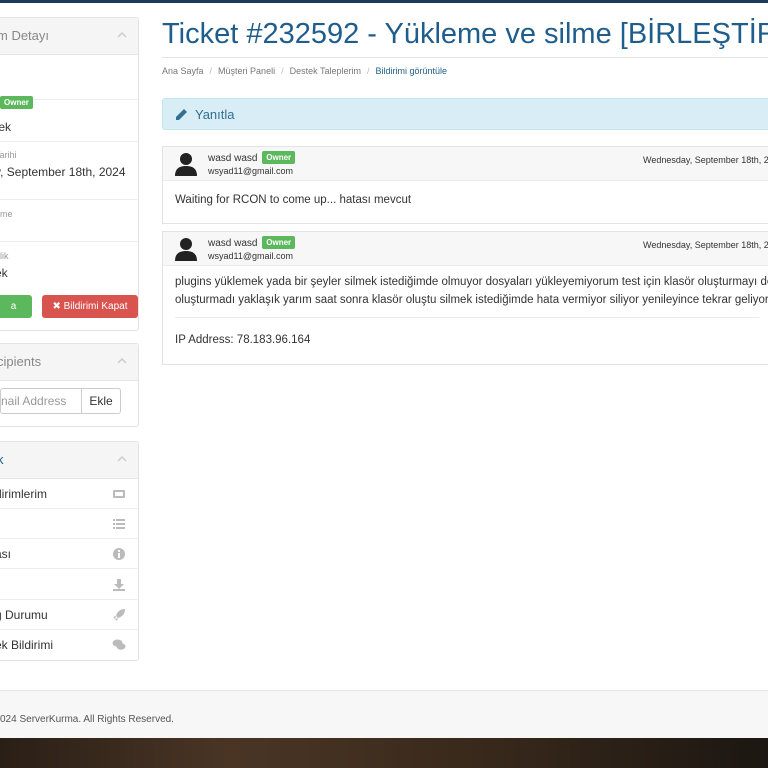 The width and height of the screenshot is (768, 768). What do you see at coordinates (119, 554) in the screenshot?
I see `info-icon` at bounding box center [119, 554].